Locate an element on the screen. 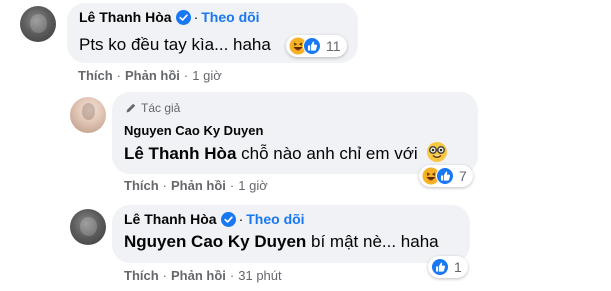 Image resolution: width=611 pixels, height=291 pixels. reaction-count: 7 is located at coordinates (463, 176).